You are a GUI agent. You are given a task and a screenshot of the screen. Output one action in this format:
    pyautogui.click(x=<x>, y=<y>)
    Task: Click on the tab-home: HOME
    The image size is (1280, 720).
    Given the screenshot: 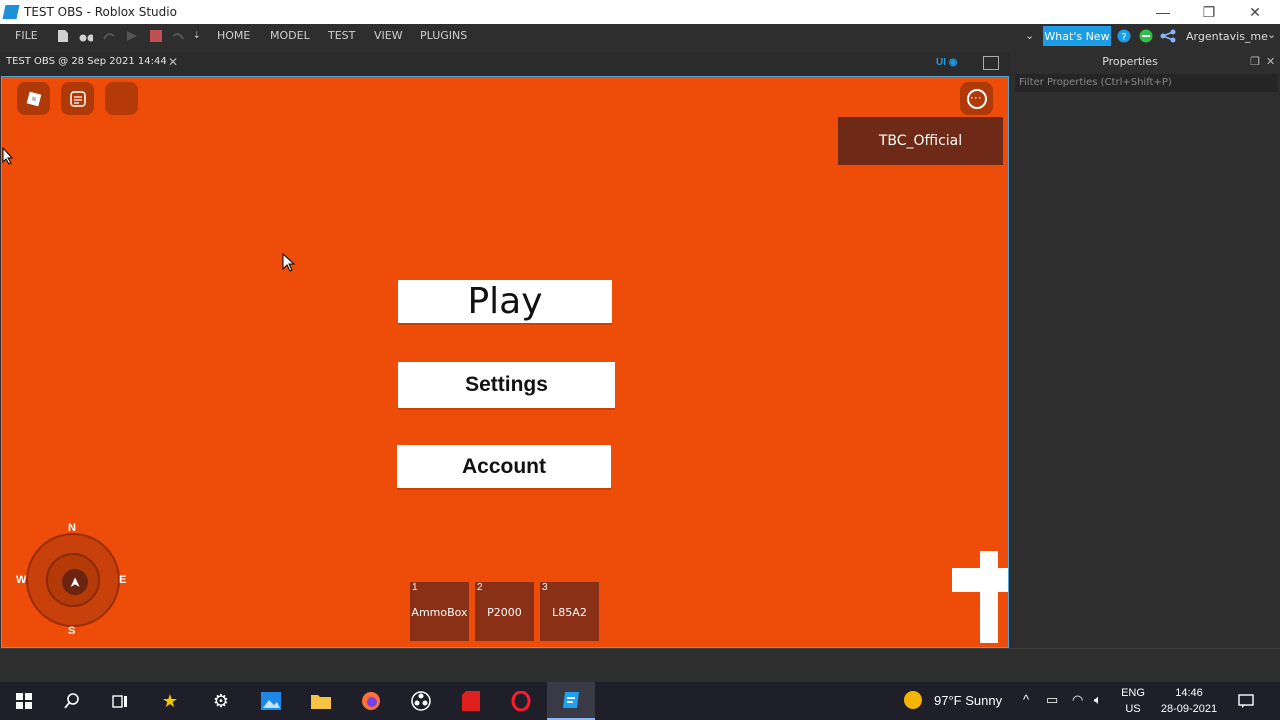 What is the action you would take?
    pyautogui.click(x=233, y=35)
    